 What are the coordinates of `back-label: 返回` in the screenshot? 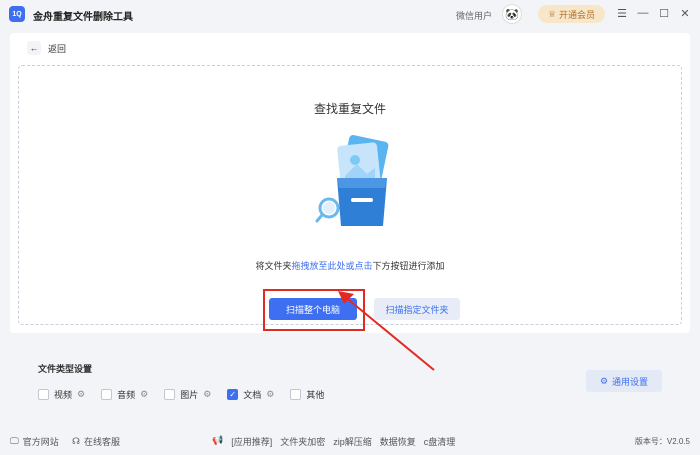 It's located at (57, 48).